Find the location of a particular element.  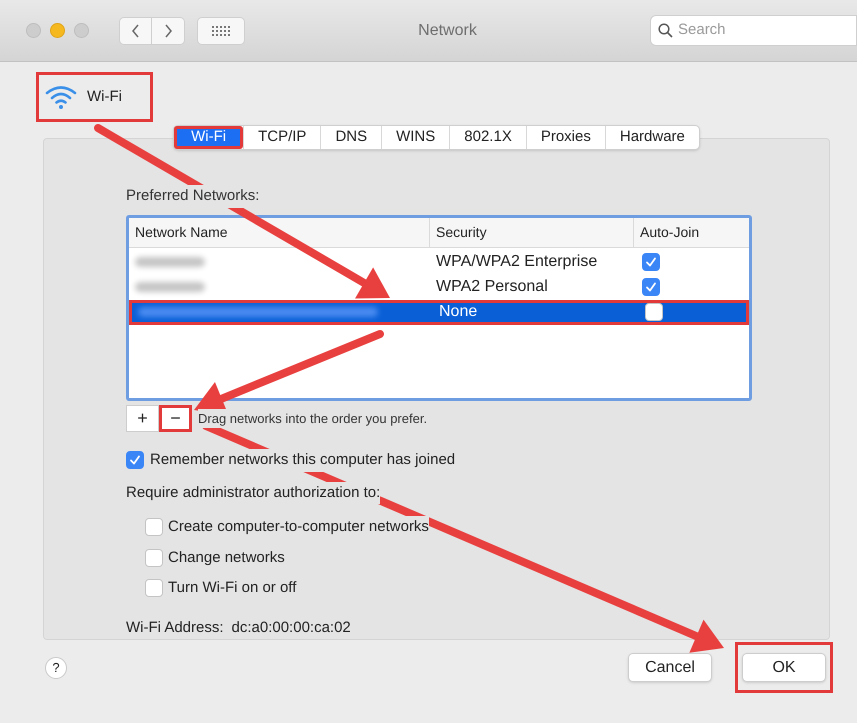

checkbox-label: Remember networks this computer has joined is located at coordinates (303, 460).